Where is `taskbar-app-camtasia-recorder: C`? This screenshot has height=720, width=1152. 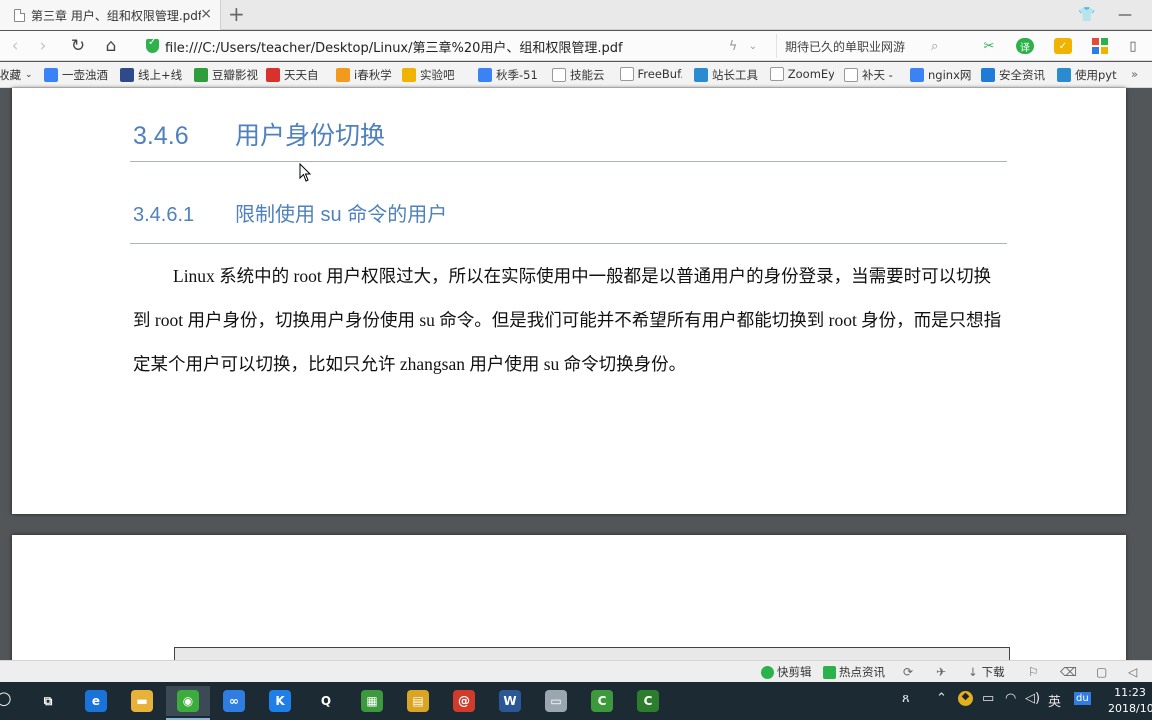 taskbar-app-camtasia-recorder: C is located at coordinates (648, 701).